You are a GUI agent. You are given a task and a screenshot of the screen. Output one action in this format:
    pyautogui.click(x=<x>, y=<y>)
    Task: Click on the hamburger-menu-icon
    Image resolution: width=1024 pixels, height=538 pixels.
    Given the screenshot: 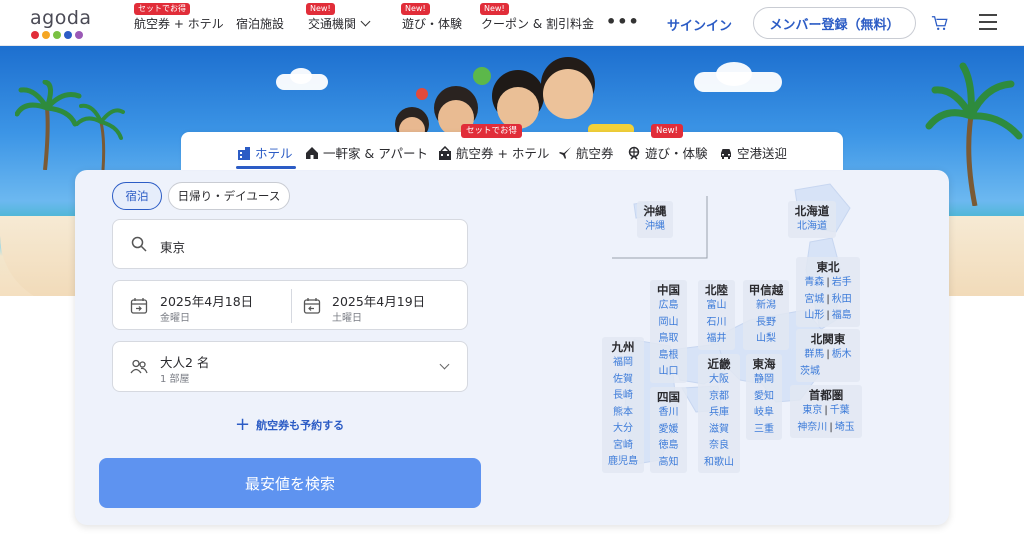 What is the action you would take?
    pyautogui.click(x=988, y=22)
    